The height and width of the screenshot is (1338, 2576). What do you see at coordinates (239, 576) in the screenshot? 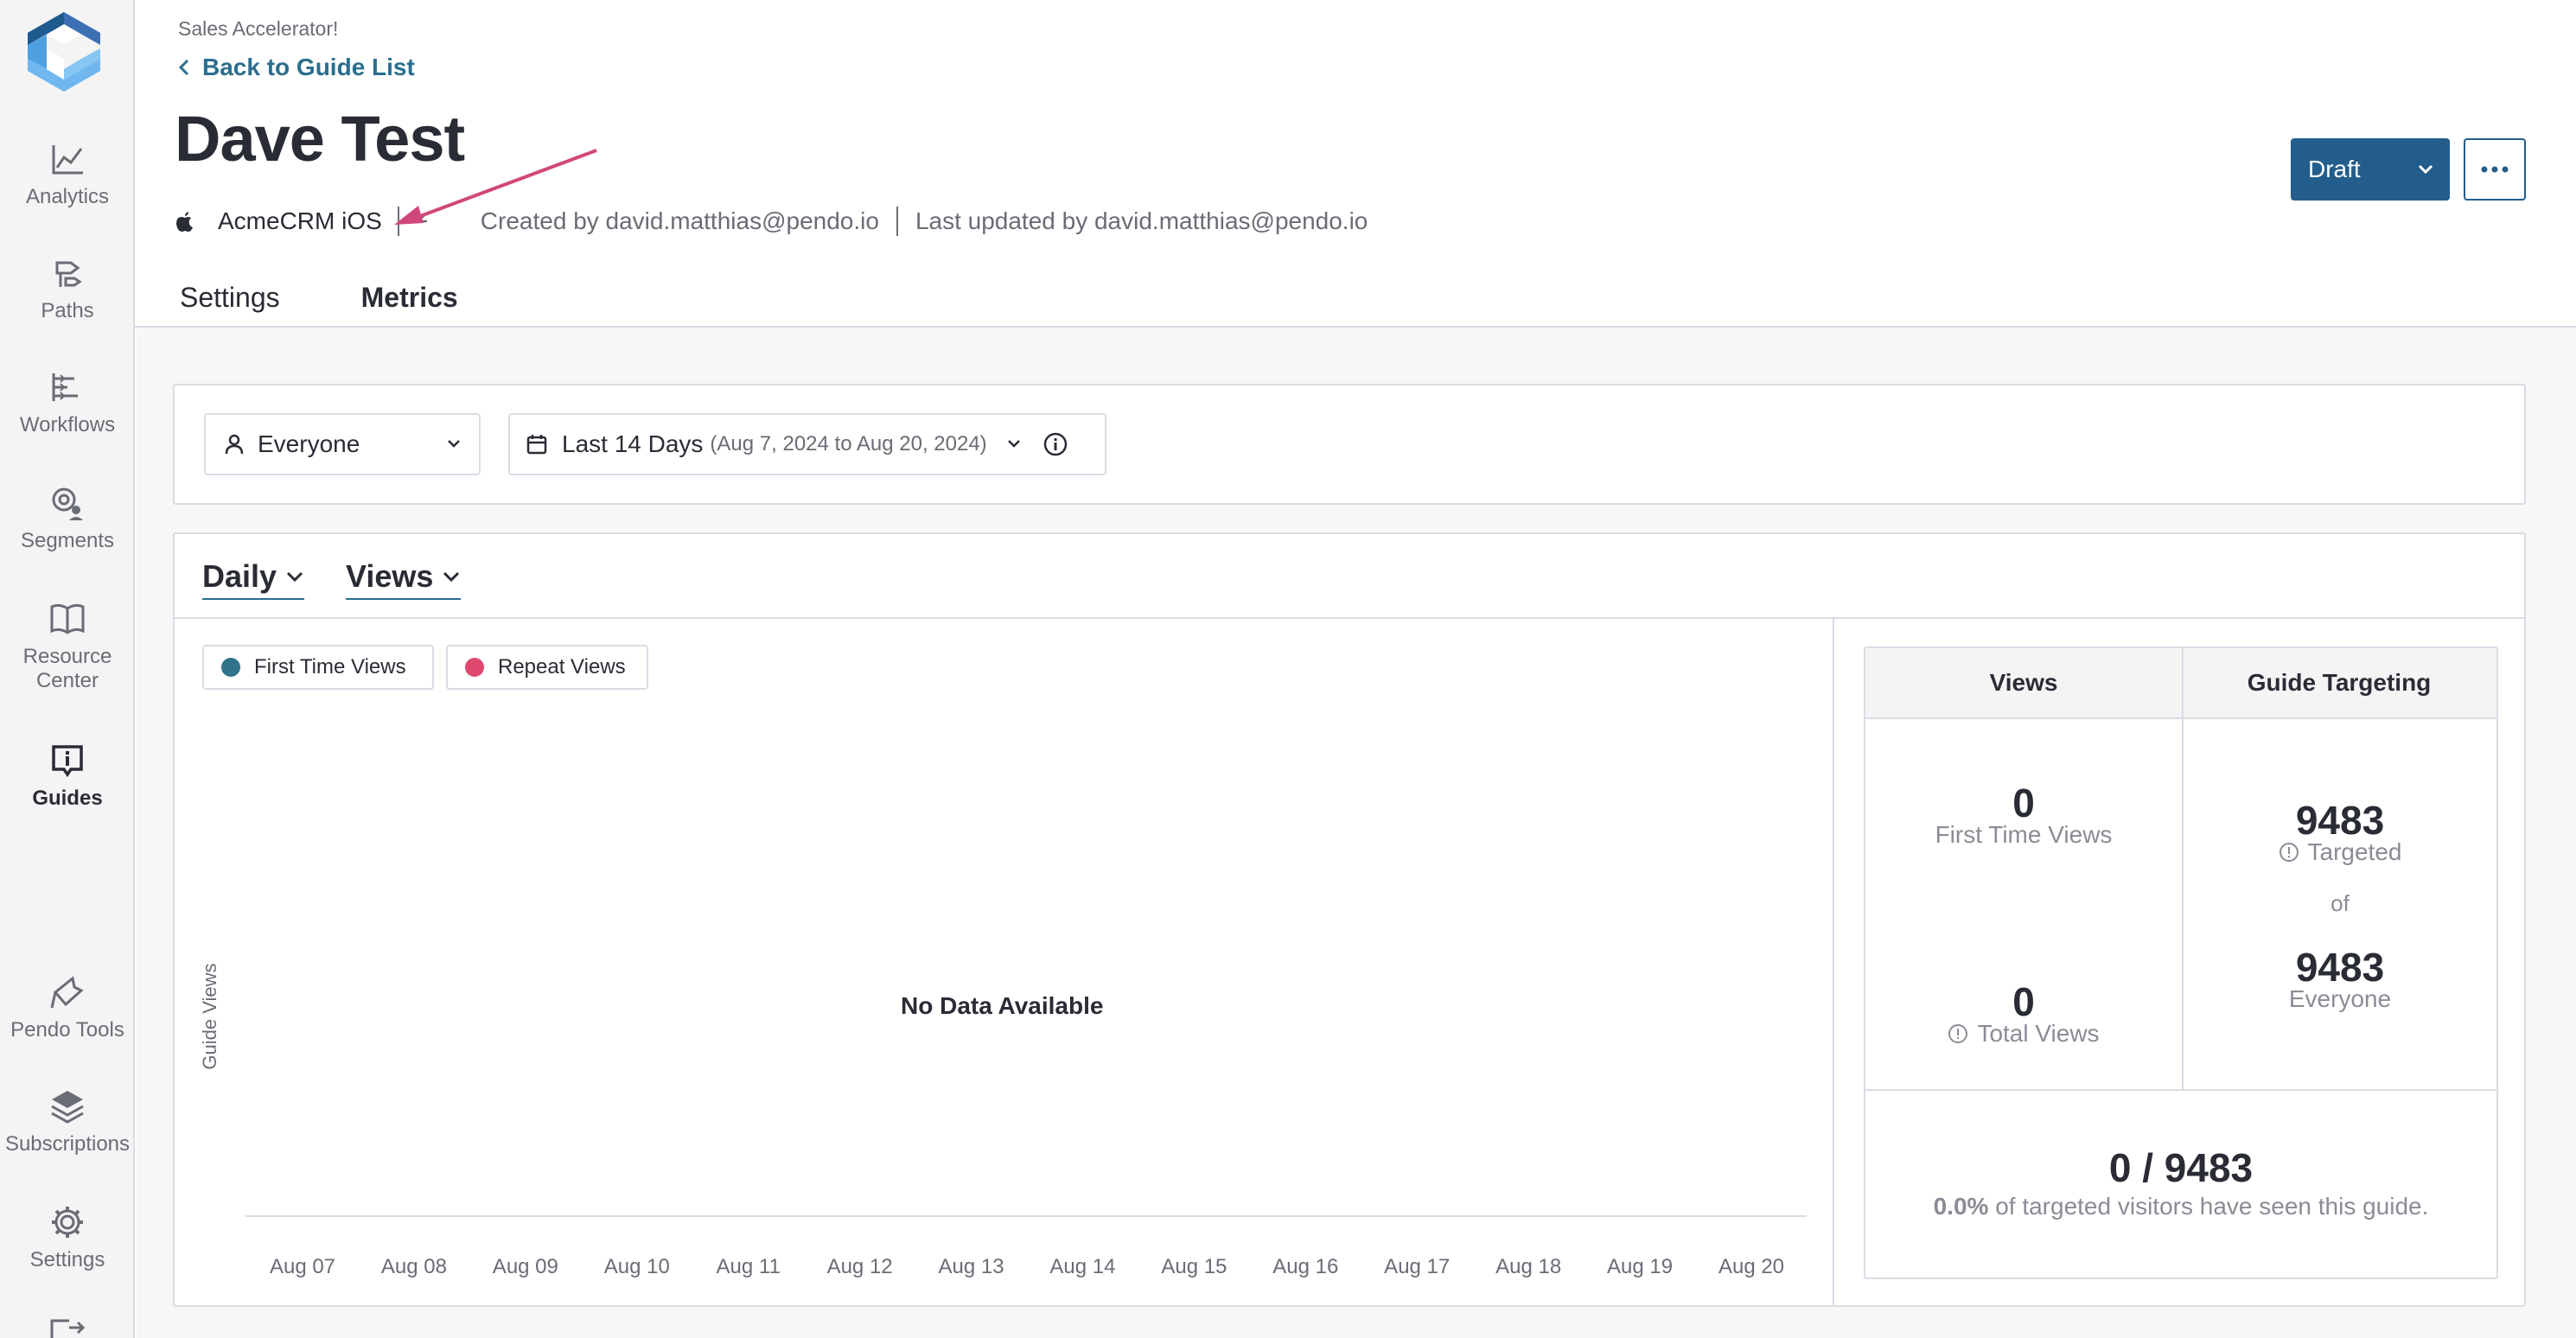
I see `interval-label: Daily` at bounding box center [239, 576].